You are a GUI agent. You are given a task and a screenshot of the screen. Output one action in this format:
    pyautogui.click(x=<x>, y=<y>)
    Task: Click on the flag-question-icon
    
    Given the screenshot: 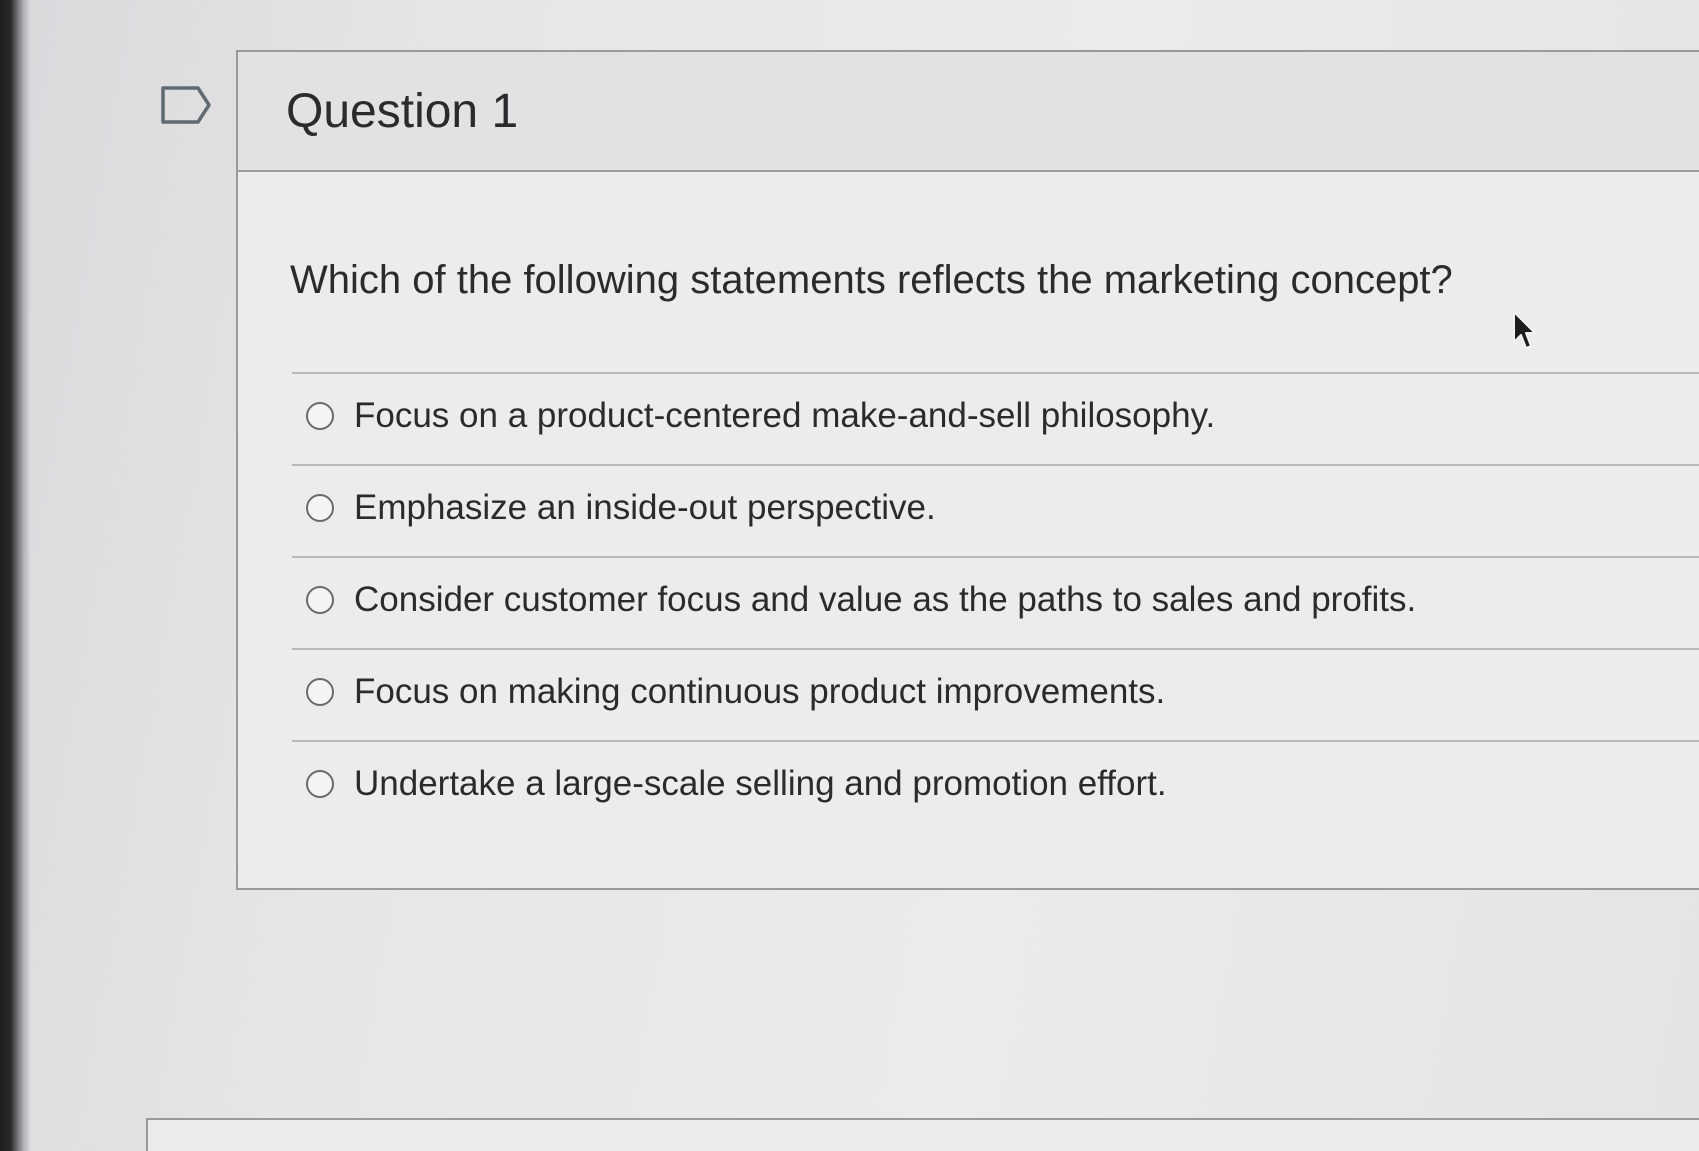 What is the action you would take?
    pyautogui.click(x=186, y=105)
    